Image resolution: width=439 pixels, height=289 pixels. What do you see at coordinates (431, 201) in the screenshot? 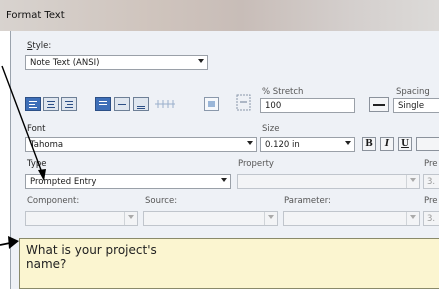
I see `precision-label-2: Pre` at bounding box center [431, 201].